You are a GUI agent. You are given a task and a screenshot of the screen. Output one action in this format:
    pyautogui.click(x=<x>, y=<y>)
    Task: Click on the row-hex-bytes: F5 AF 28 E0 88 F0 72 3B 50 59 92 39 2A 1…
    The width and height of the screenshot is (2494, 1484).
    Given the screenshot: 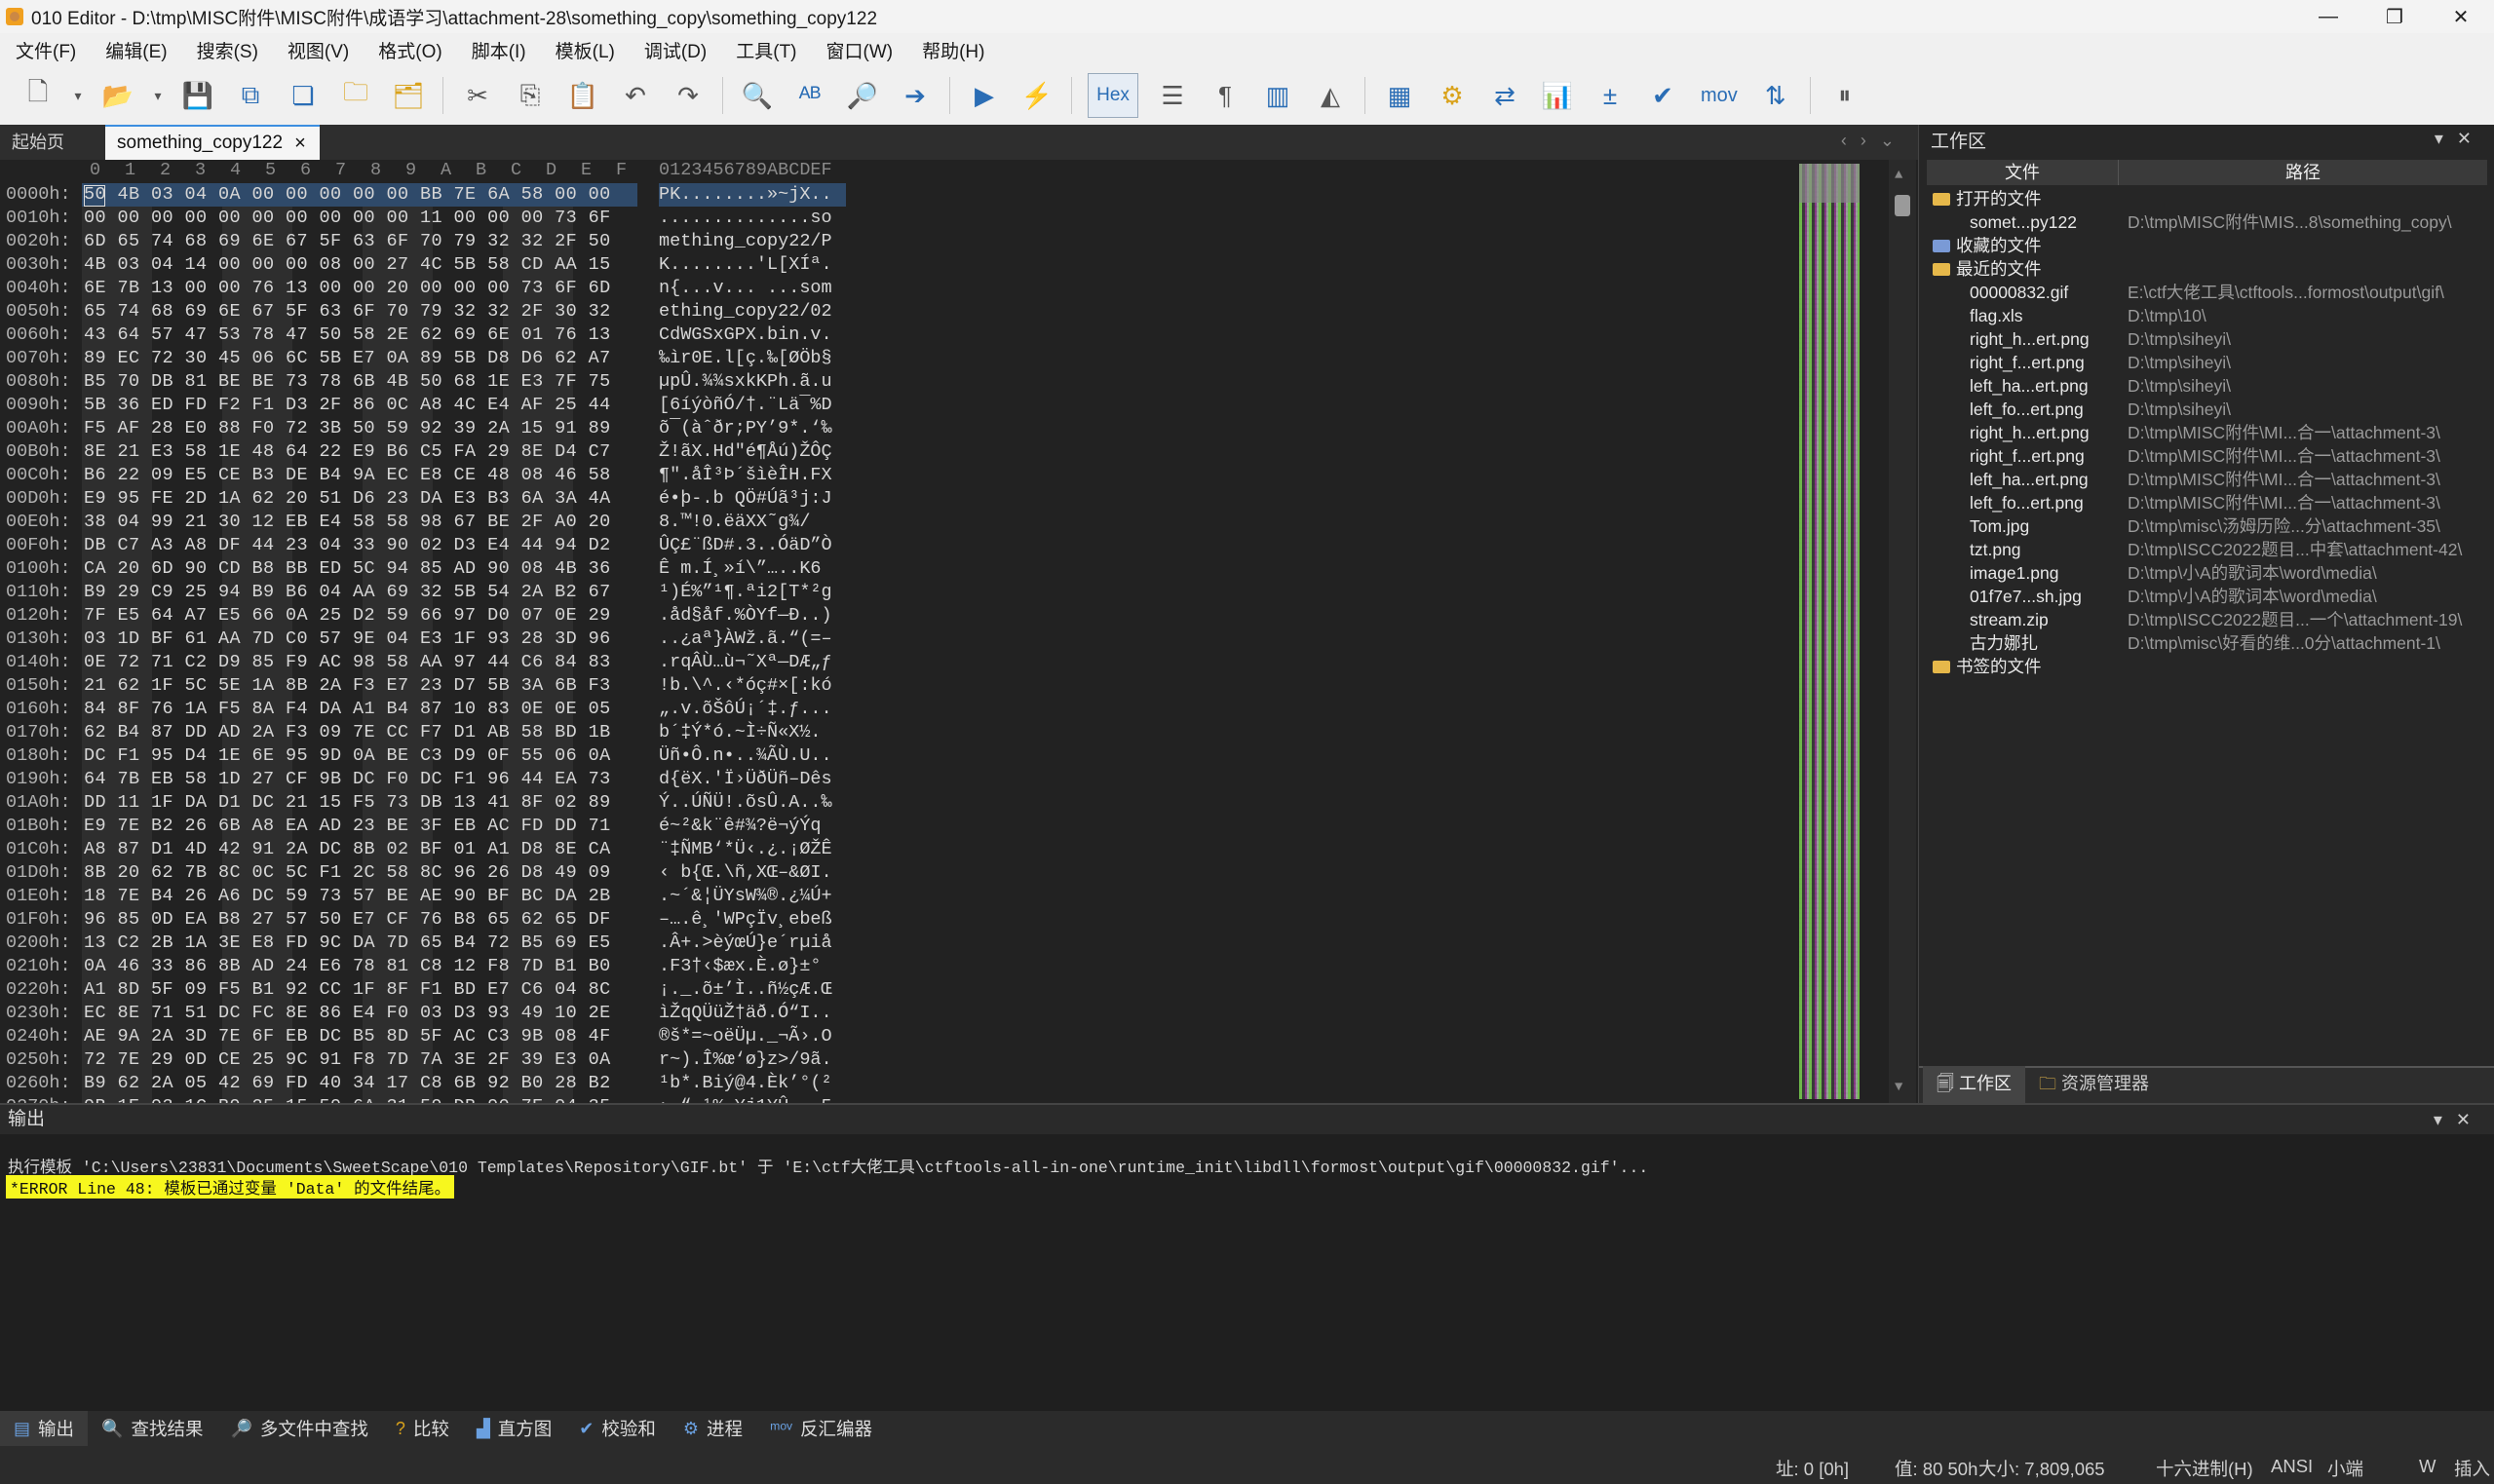 What is the action you would take?
    pyautogui.click(x=347, y=428)
    